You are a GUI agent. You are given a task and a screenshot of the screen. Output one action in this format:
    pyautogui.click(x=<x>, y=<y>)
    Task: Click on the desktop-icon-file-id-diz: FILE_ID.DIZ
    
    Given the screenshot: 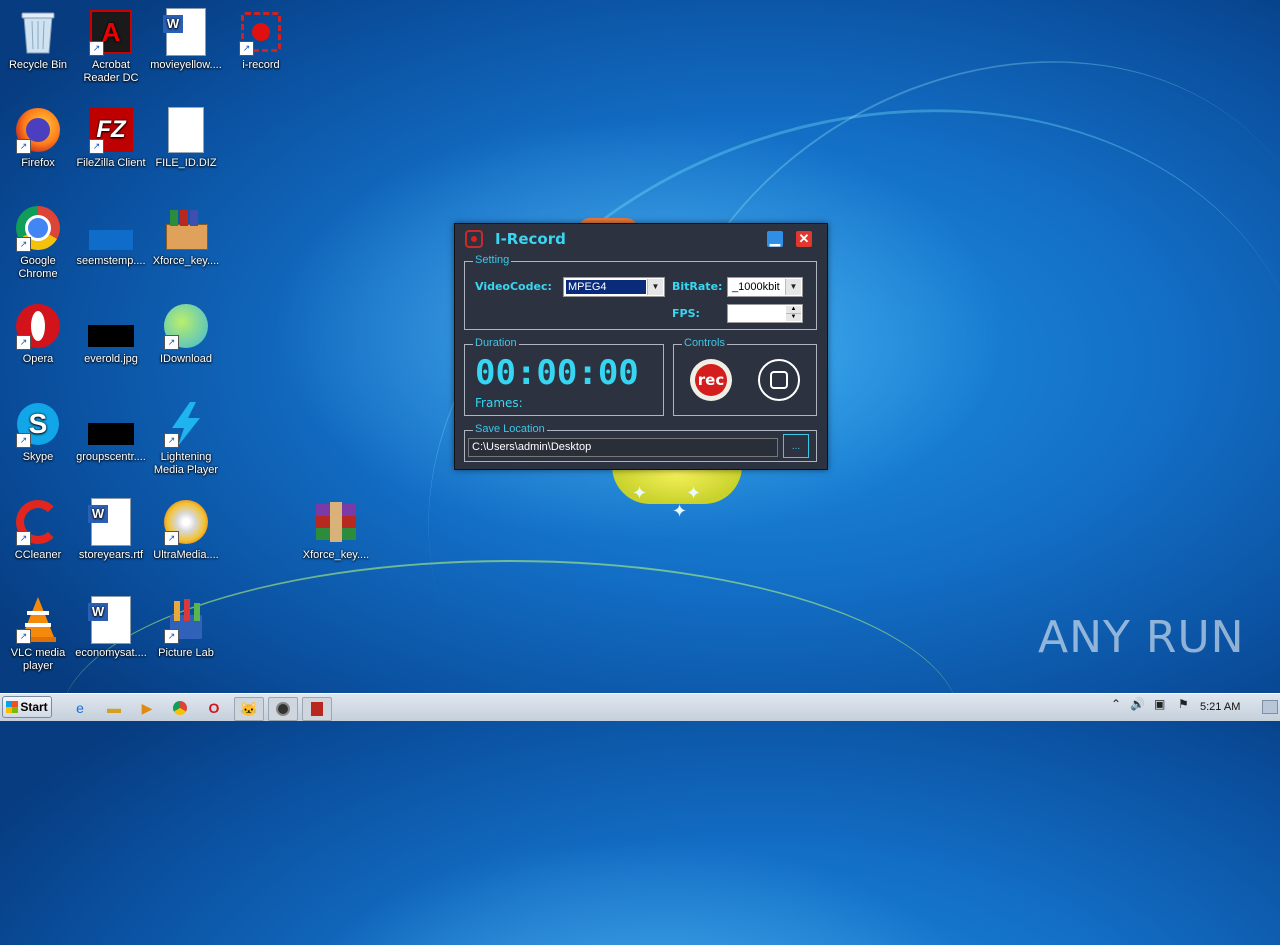 What is the action you would take?
    pyautogui.click(x=186, y=138)
    